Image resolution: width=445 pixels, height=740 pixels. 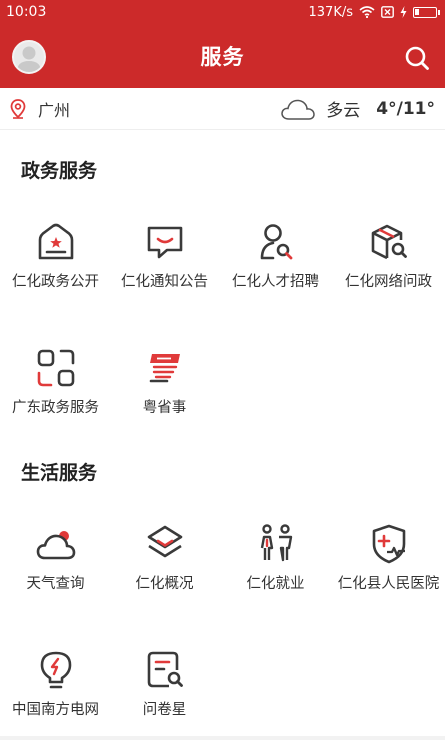 I want to click on location-weather-bar: 广州 多云 4°/11°, so click(x=222, y=109).